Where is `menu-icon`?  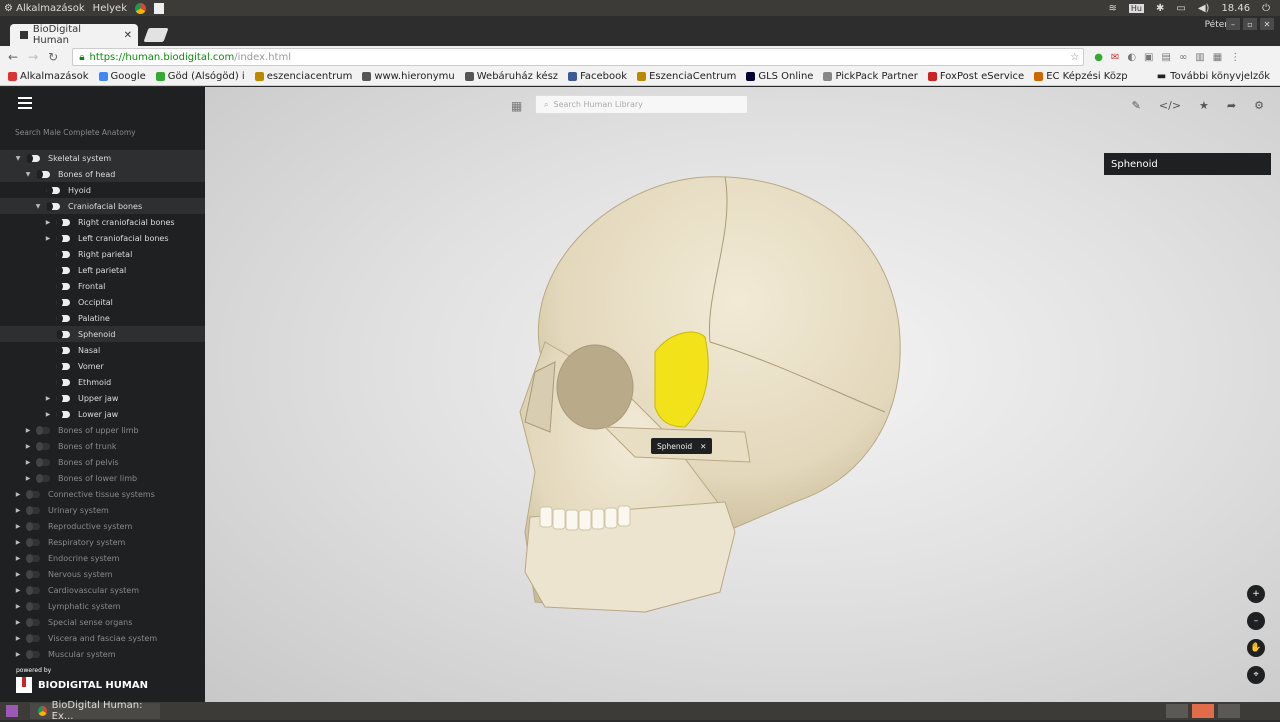
menu-icon is located at coordinates (25, 104).